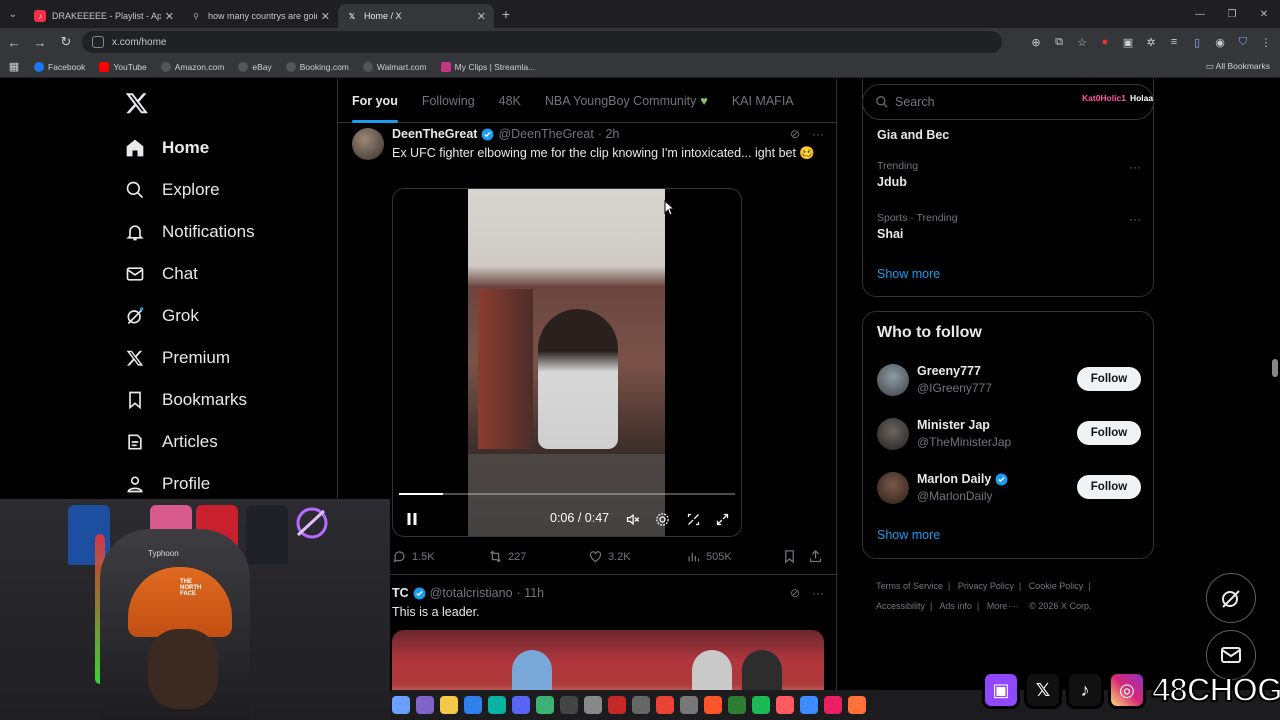 The height and width of the screenshot is (720, 1280). What do you see at coordinates (609, 134) in the screenshot?
I see `post-time: · 2h` at bounding box center [609, 134].